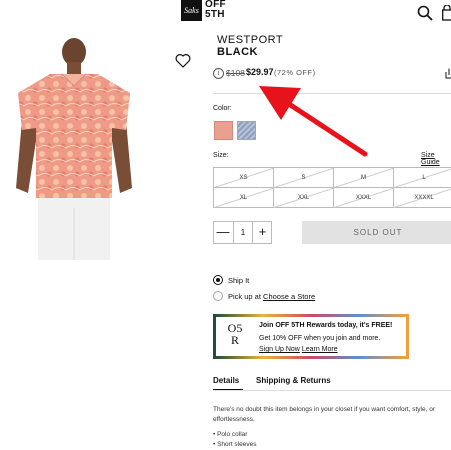 Image resolution: width=451 pixels, height=450 pixels. Describe the element at coordinates (215, 10) in the screenshot. I see `off5th-logo: OFF 5TH` at that location.